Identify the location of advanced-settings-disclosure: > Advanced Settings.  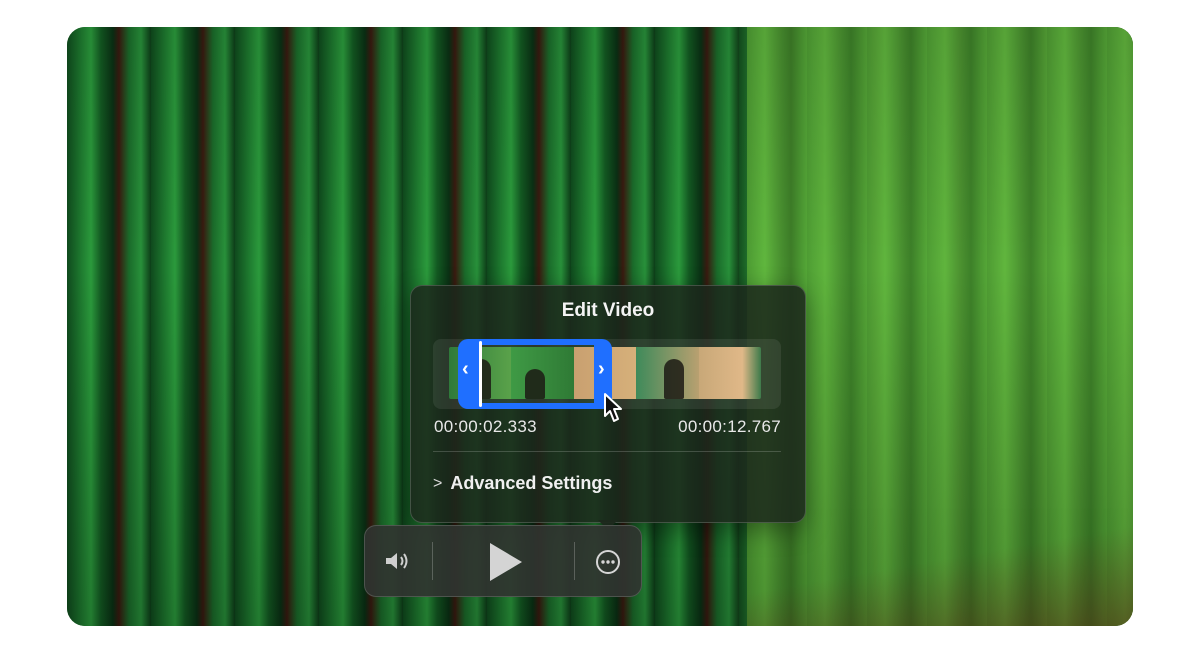
(522, 483).